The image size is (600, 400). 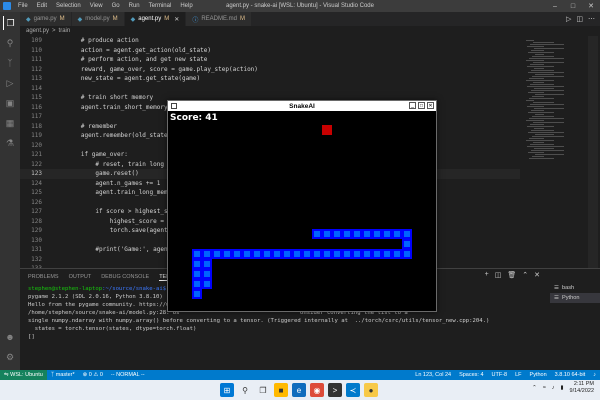 What do you see at coordinates (46, 19) in the screenshot?
I see `tab-game-py: ◆ game.py M` at bounding box center [46, 19].